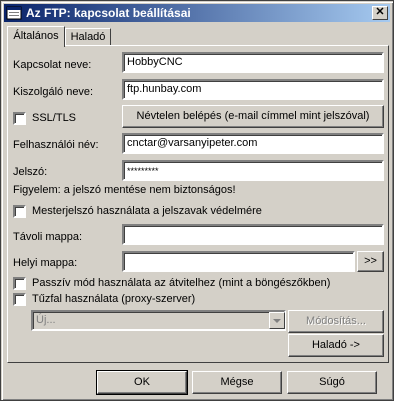 Image resolution: width=394 pixels, height=401 pixels. What do you see at coordinates (237, 382) in the screenshot?
I see `cancel-button: Mégse` at bounding box center [237, 382].